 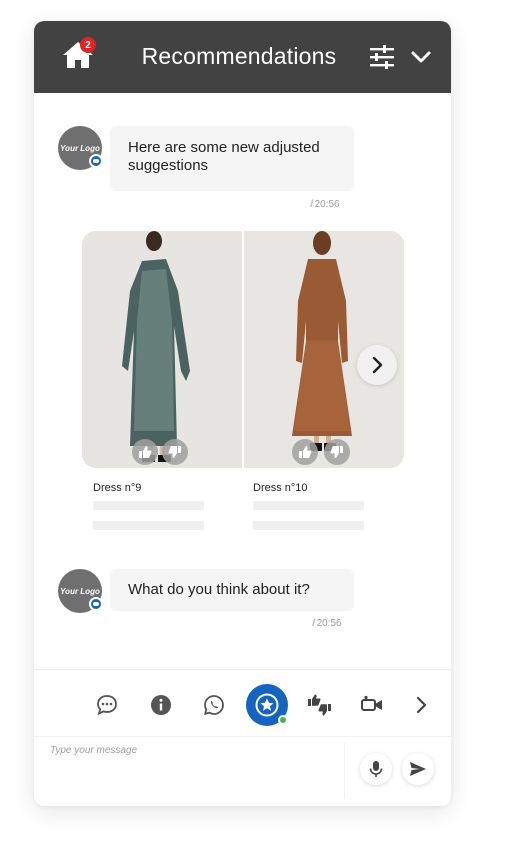 I want to click on product-title: Dress n°9, so click(x=117, y=488).